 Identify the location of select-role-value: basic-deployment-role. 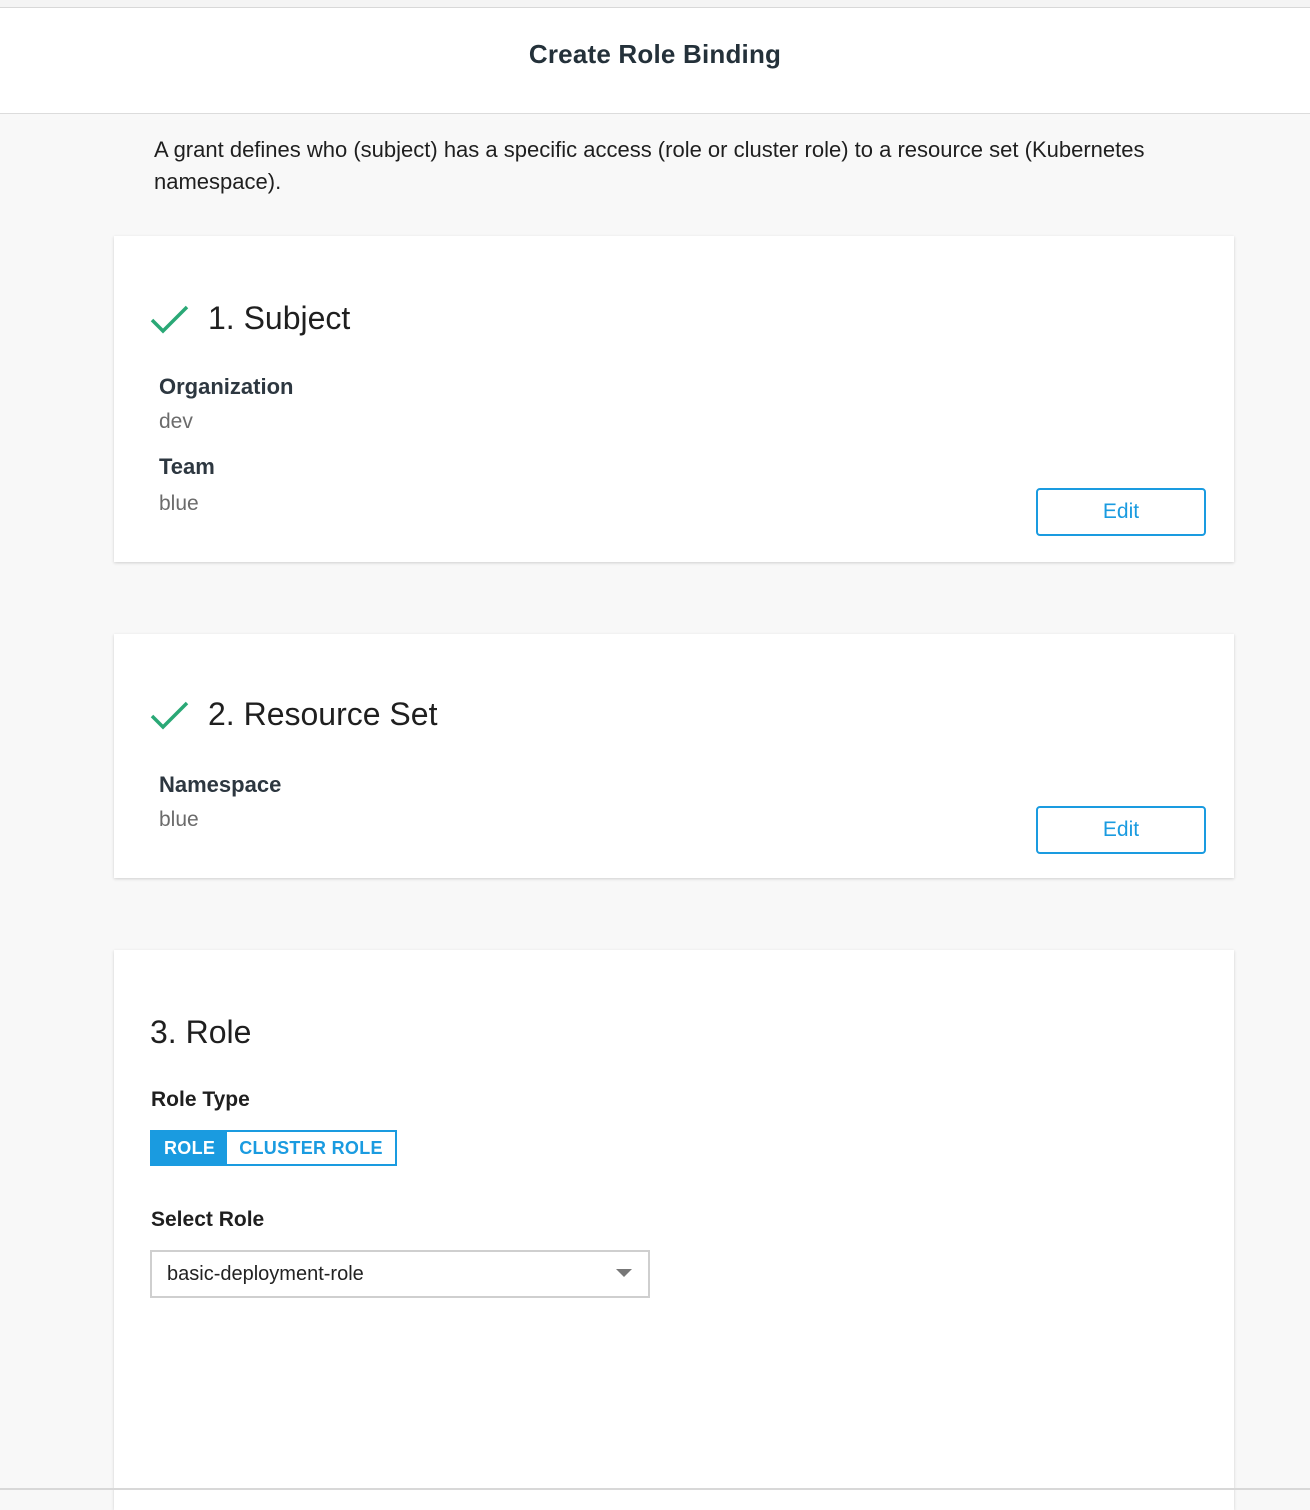
(265, 1273).